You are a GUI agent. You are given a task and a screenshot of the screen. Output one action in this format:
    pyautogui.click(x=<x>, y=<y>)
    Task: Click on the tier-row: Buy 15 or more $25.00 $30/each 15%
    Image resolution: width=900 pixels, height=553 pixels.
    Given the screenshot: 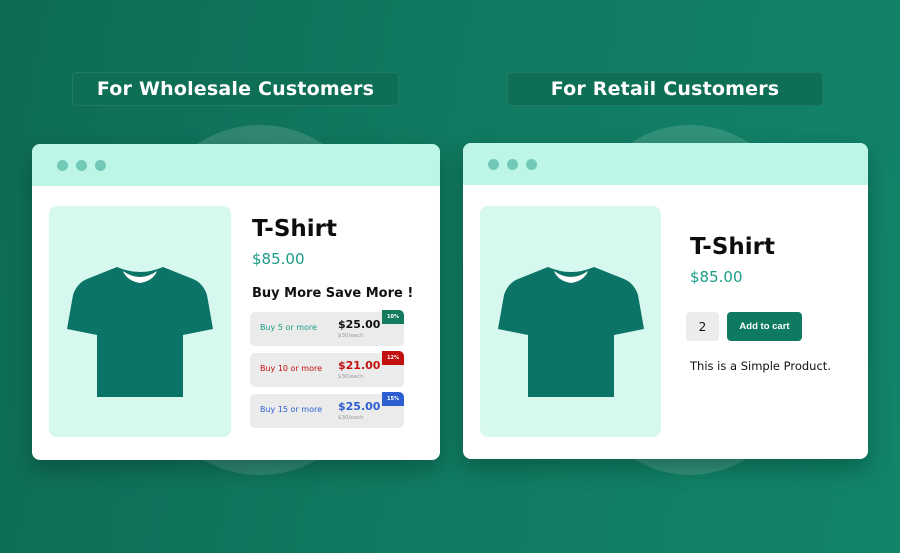 What is the action you would take?
    pyautogui.click(x=327, y=410)
    